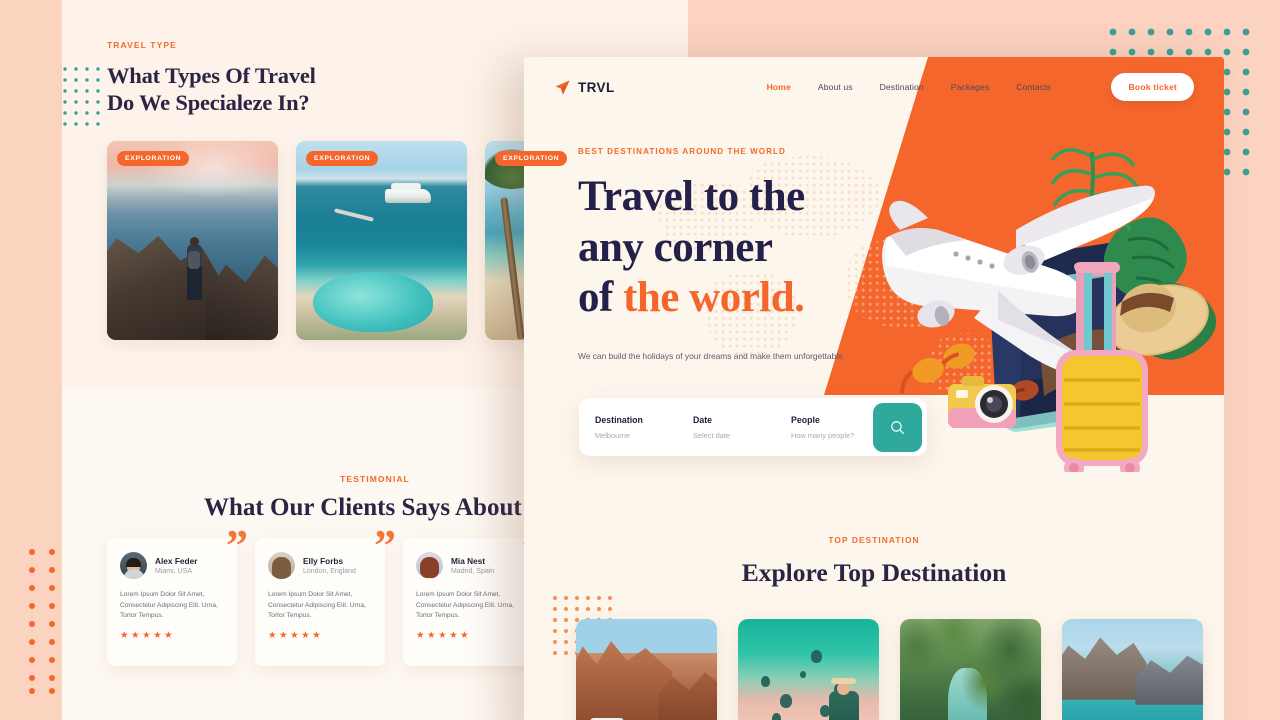  Describe the element at coordinates (682, 151) in the screenshot. I see `hero-eyebrow: BEST DESTINATIONS AROUND THE WORLD` at that location.